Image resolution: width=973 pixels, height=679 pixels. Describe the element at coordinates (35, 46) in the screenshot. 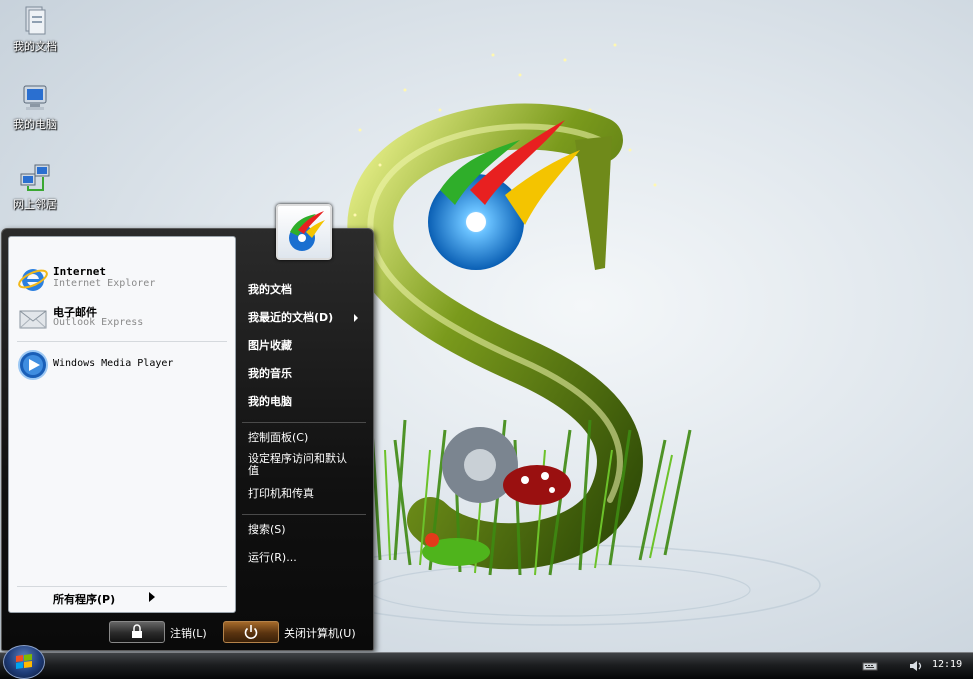

I see `desktop-icon-label: 我的文档` at that location.